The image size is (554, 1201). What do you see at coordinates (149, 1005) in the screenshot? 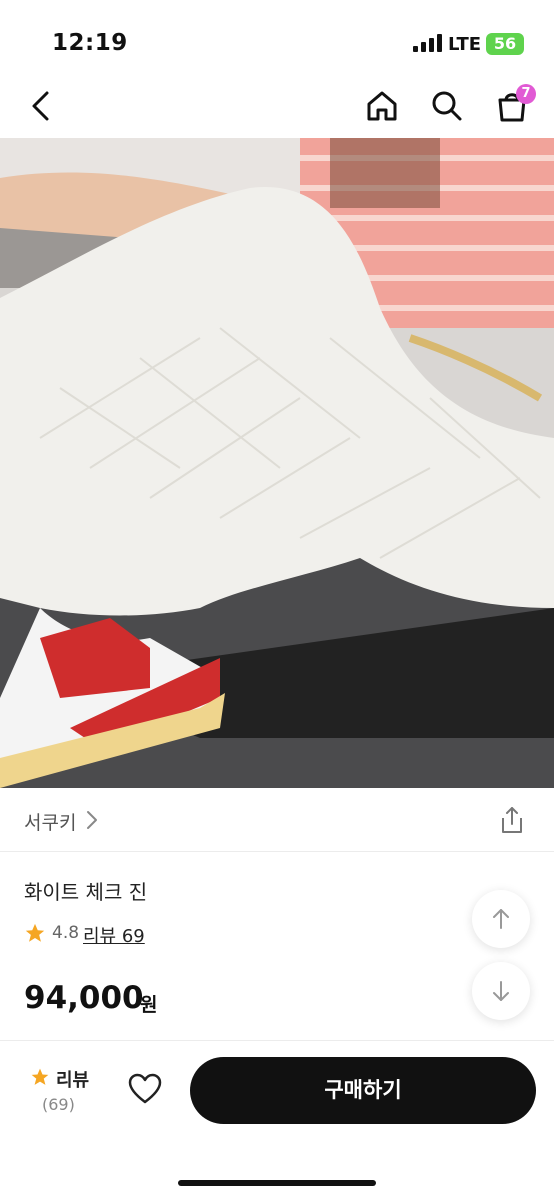
I see `price-currency: 원` at bounding box center [149, 1005].